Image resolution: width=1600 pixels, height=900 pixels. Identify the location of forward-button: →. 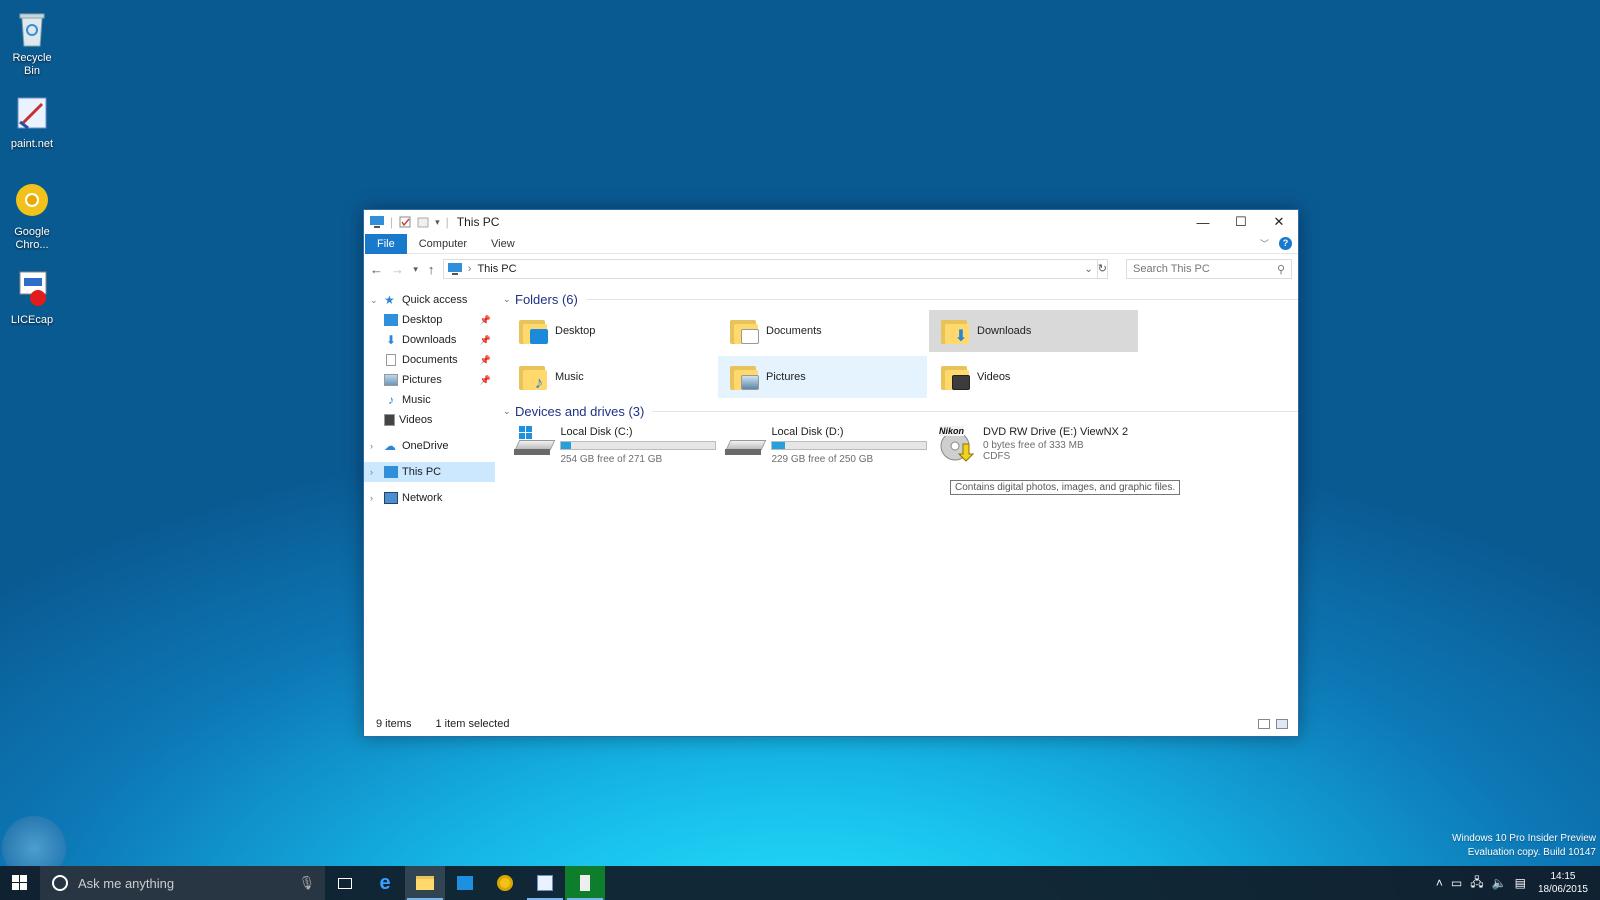
(397, 269).